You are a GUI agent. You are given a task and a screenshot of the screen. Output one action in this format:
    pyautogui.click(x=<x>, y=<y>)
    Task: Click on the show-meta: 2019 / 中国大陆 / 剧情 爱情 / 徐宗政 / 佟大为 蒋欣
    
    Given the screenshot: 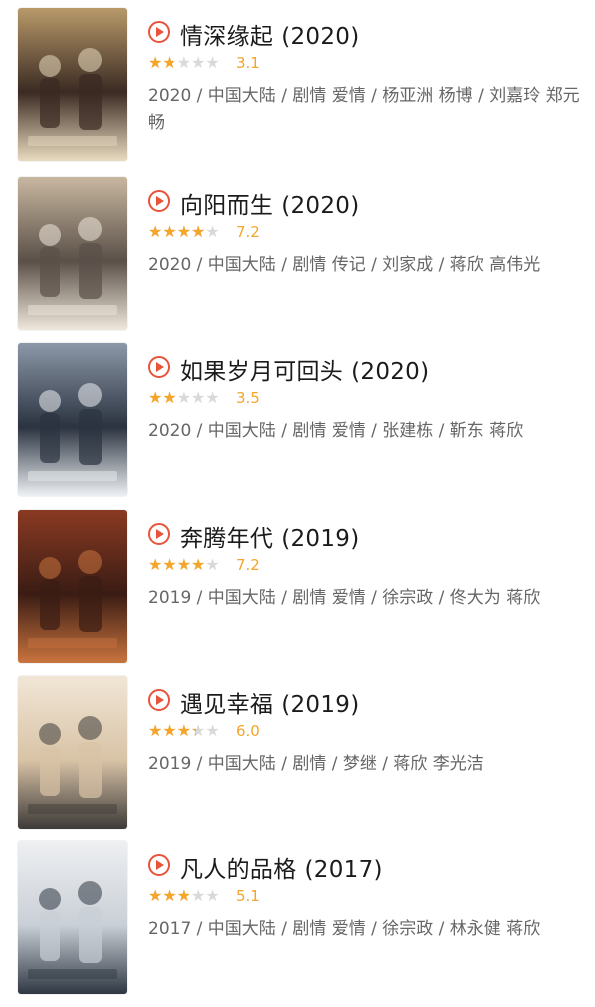 What is the action you would take?
    pyautogui.click(x=344, y=598)
    